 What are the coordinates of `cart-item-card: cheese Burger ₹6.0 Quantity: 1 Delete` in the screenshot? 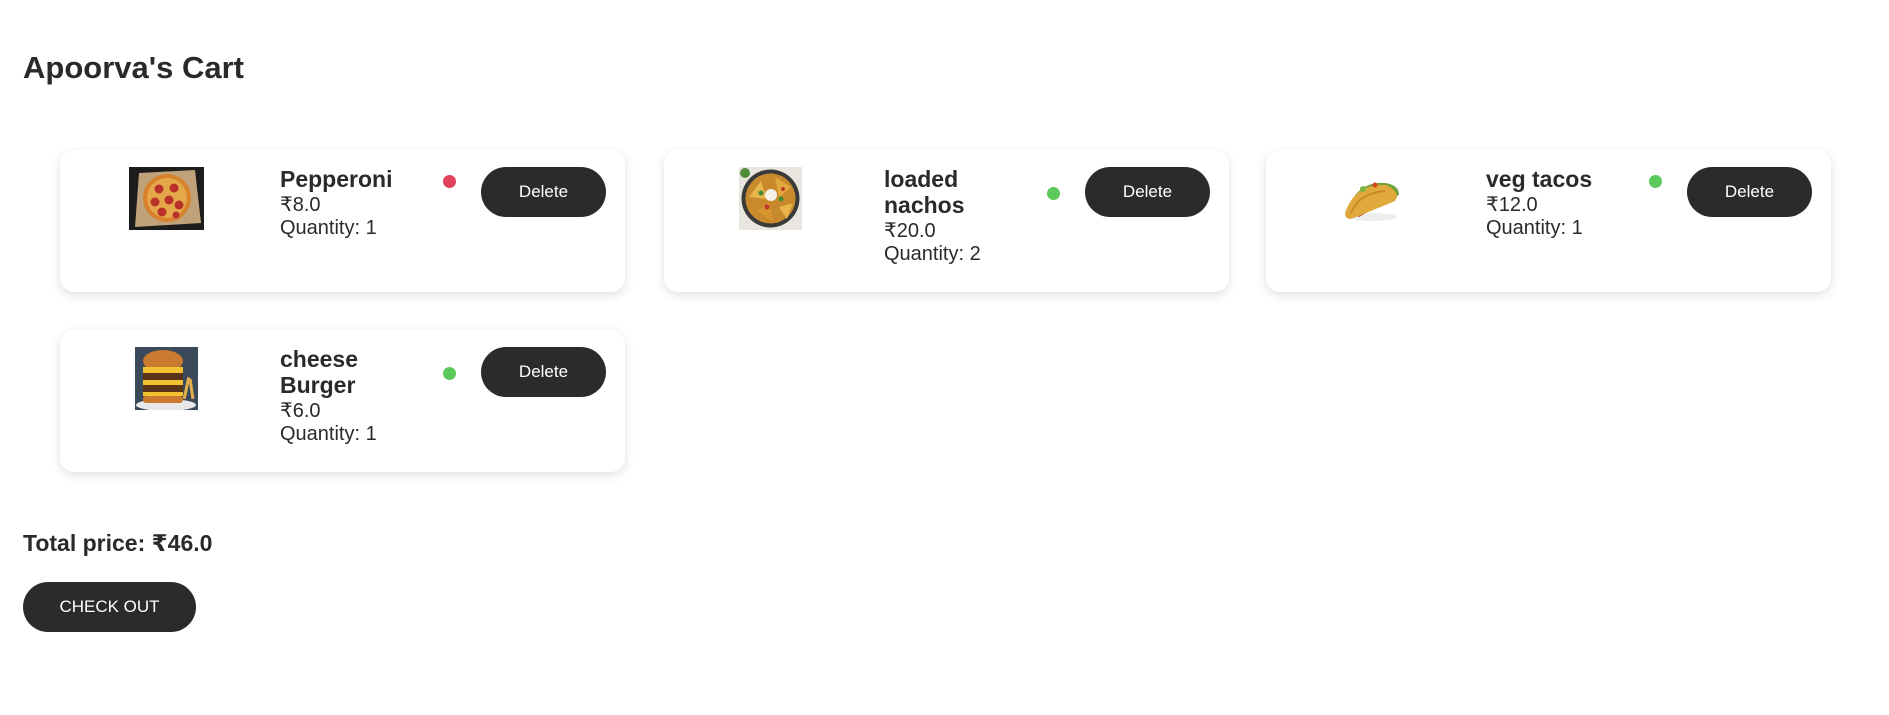 It's located at (342, 401).